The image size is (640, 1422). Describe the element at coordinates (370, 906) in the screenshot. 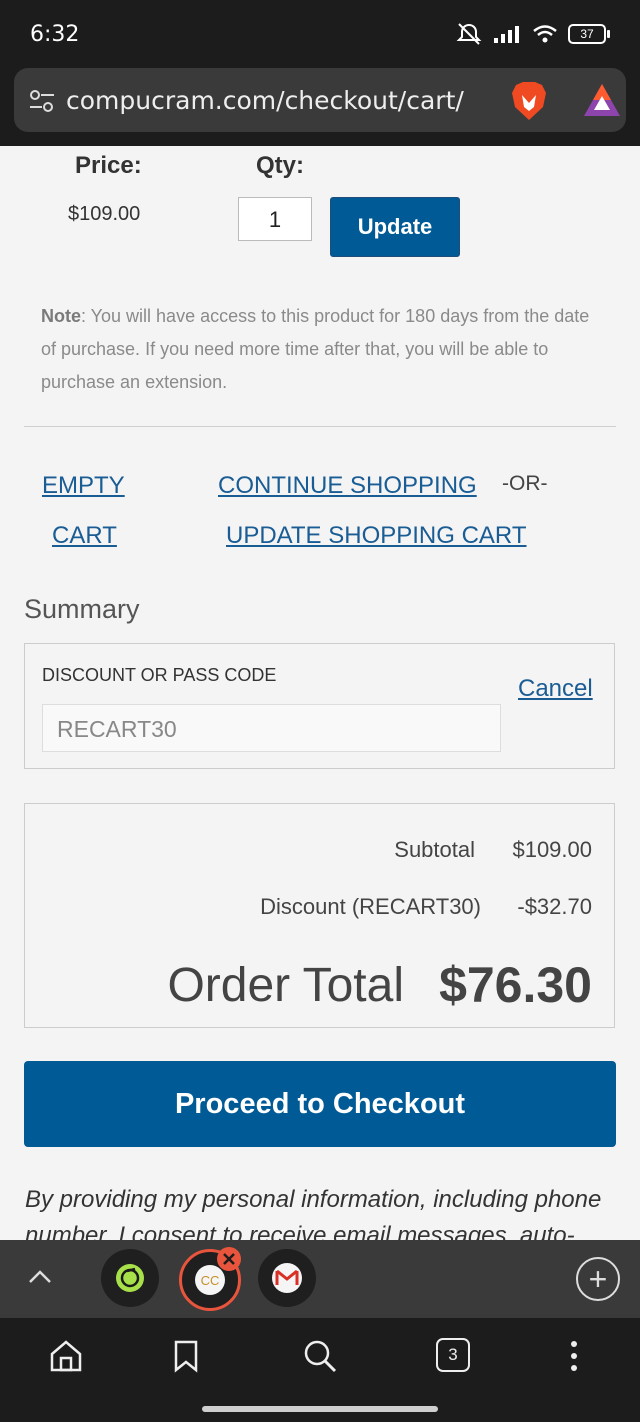

I see `discount-line-label: Discount (RECART30)` at that location.